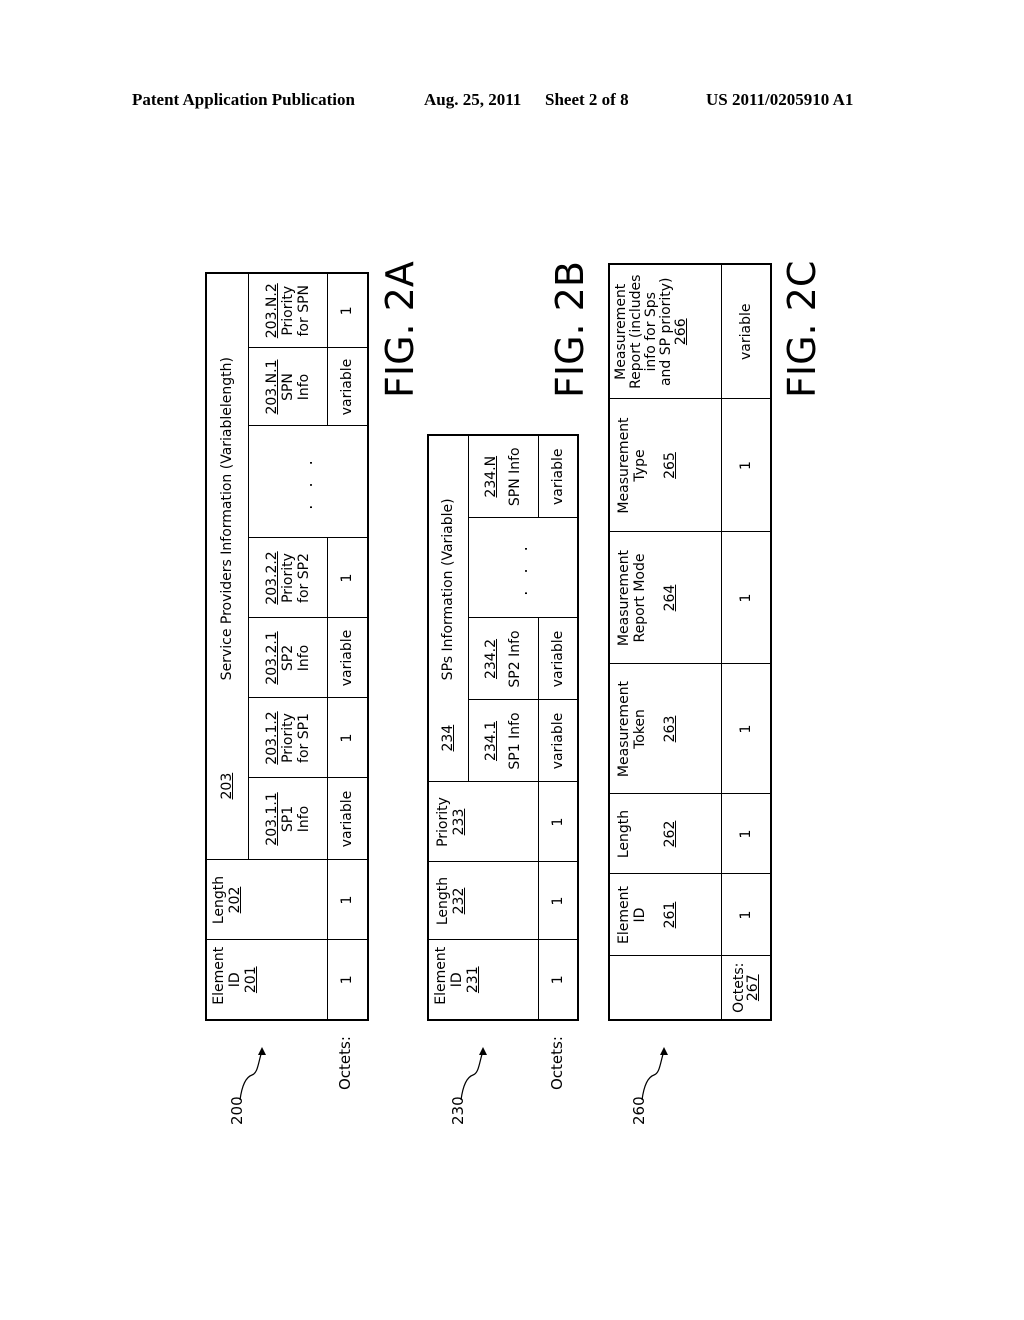  Describe the element at coordinates (640, 598) in the screenshot. I see `field-name: Report Mode` at that location.